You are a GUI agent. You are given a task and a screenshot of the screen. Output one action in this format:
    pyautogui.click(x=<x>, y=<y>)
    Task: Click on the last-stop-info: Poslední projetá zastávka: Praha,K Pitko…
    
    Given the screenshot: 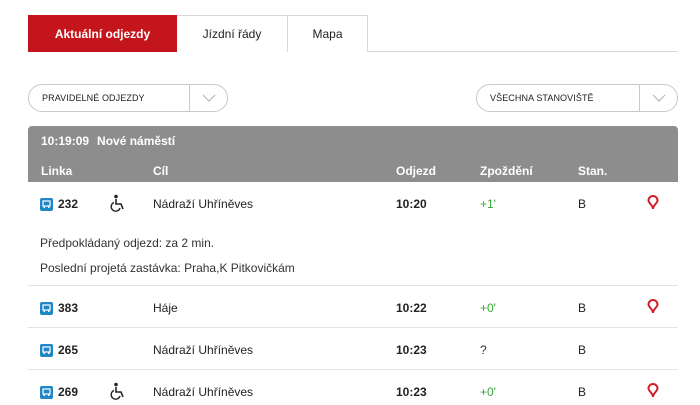 What is the action you would take?
    pyautogui.click(x=167, y=268)
    